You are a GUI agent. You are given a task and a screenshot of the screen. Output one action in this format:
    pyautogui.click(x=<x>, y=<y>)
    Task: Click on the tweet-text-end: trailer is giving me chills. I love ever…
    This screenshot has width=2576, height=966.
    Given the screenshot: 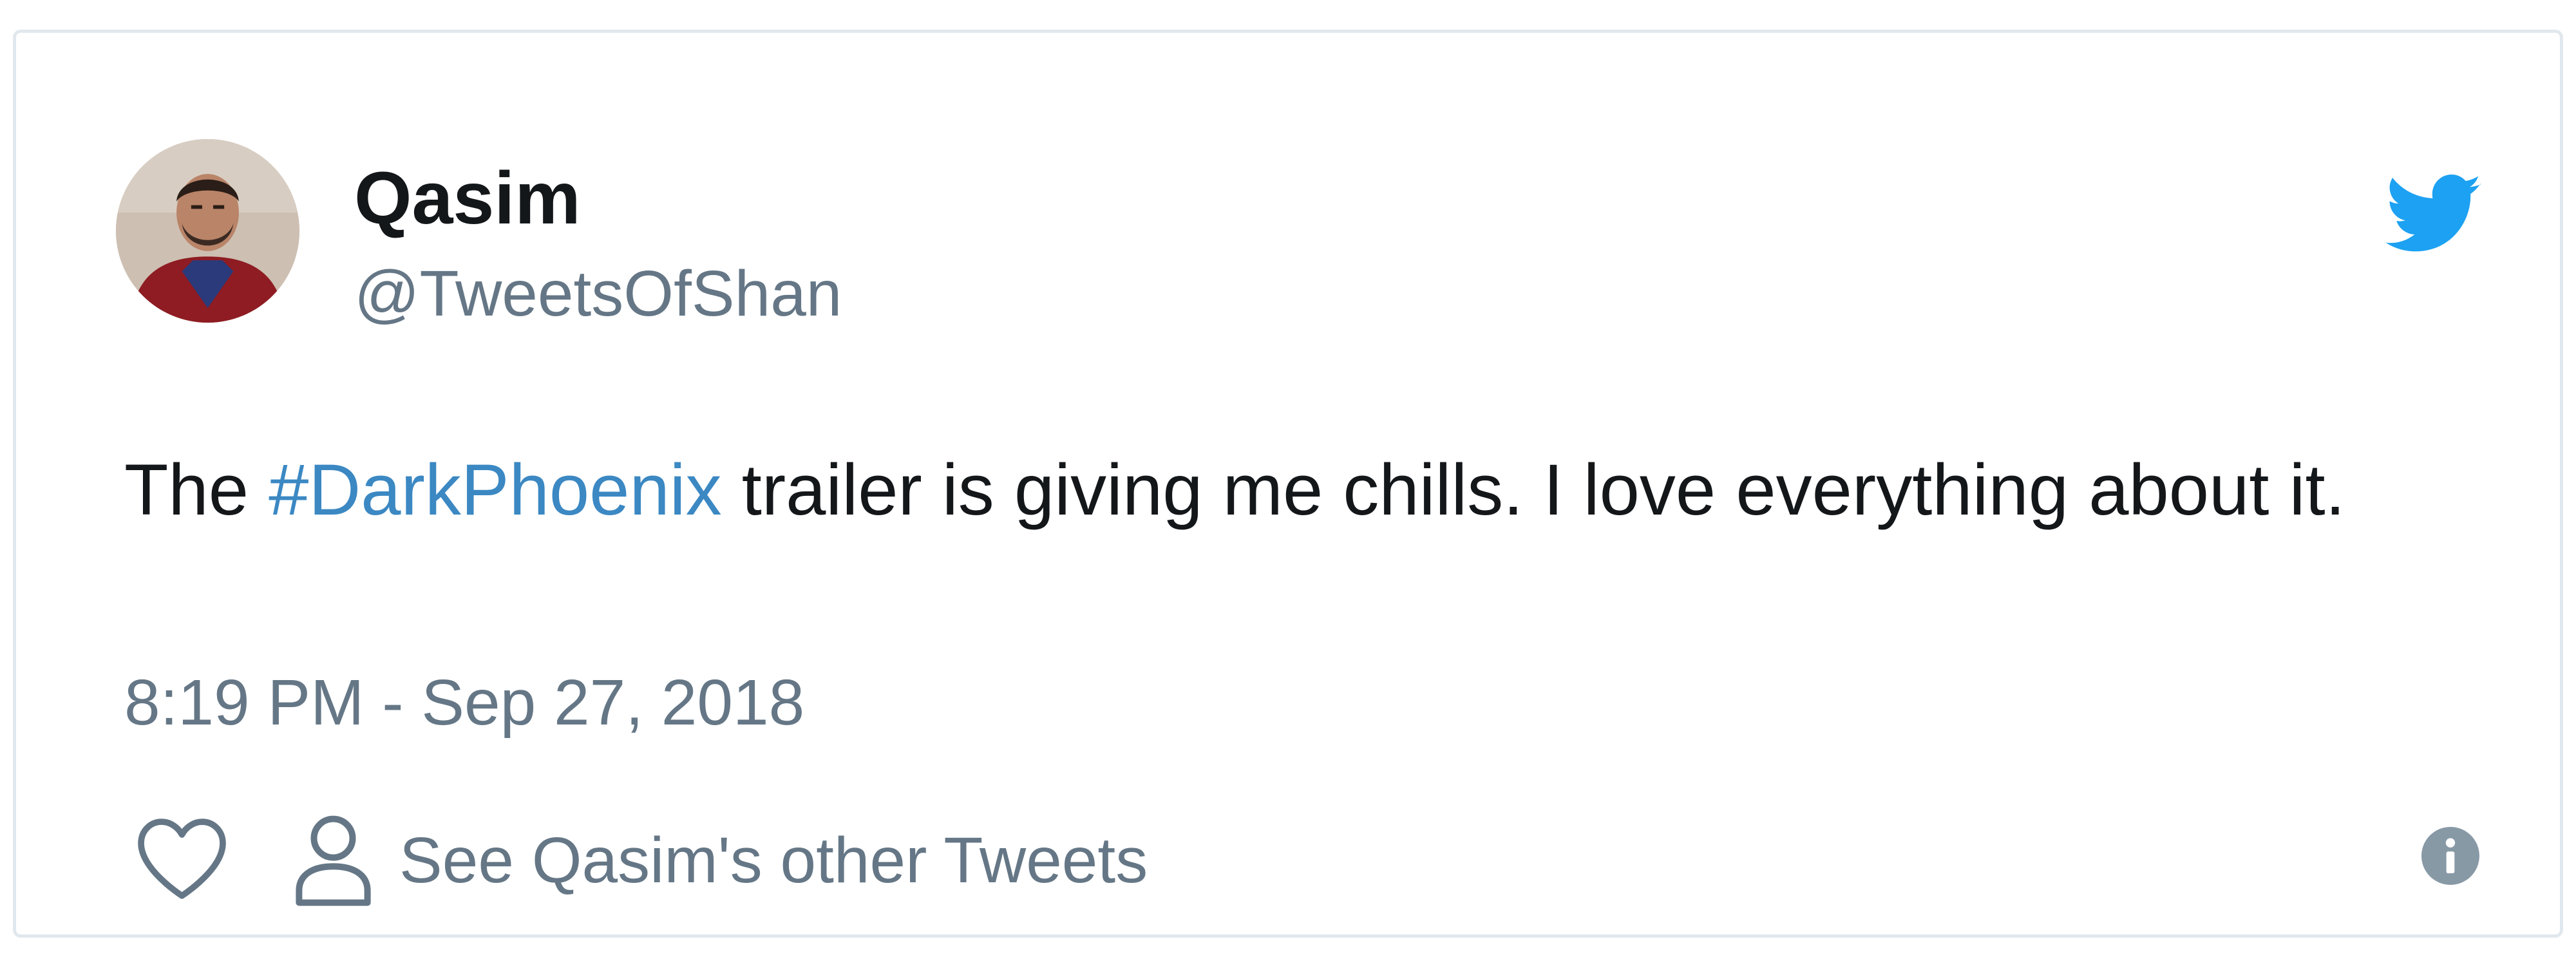 What is the action you would take?
    pyautogui.click(x=1533, y=490)
    